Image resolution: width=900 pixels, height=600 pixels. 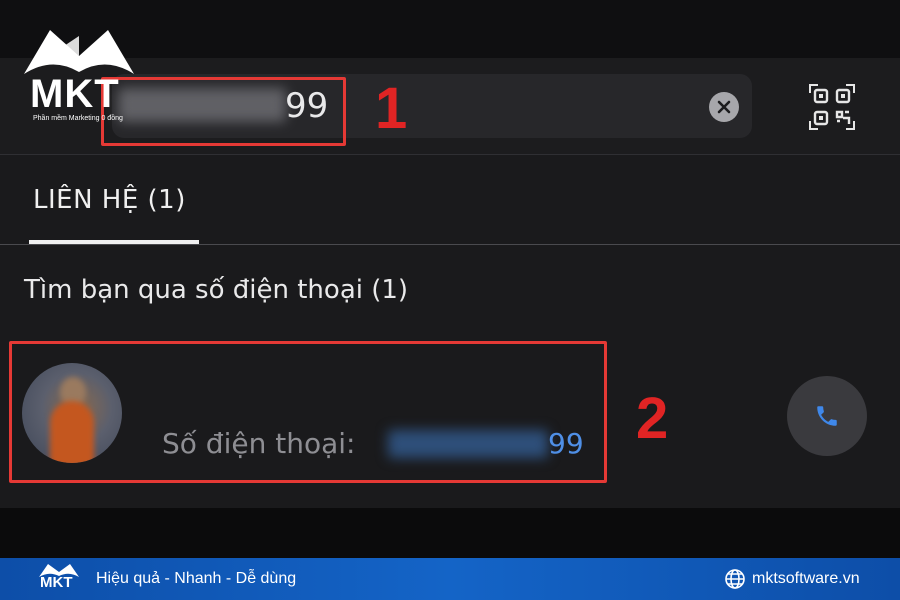 I want to click on annotation-step-1: 1, so click(x=391, y=108).